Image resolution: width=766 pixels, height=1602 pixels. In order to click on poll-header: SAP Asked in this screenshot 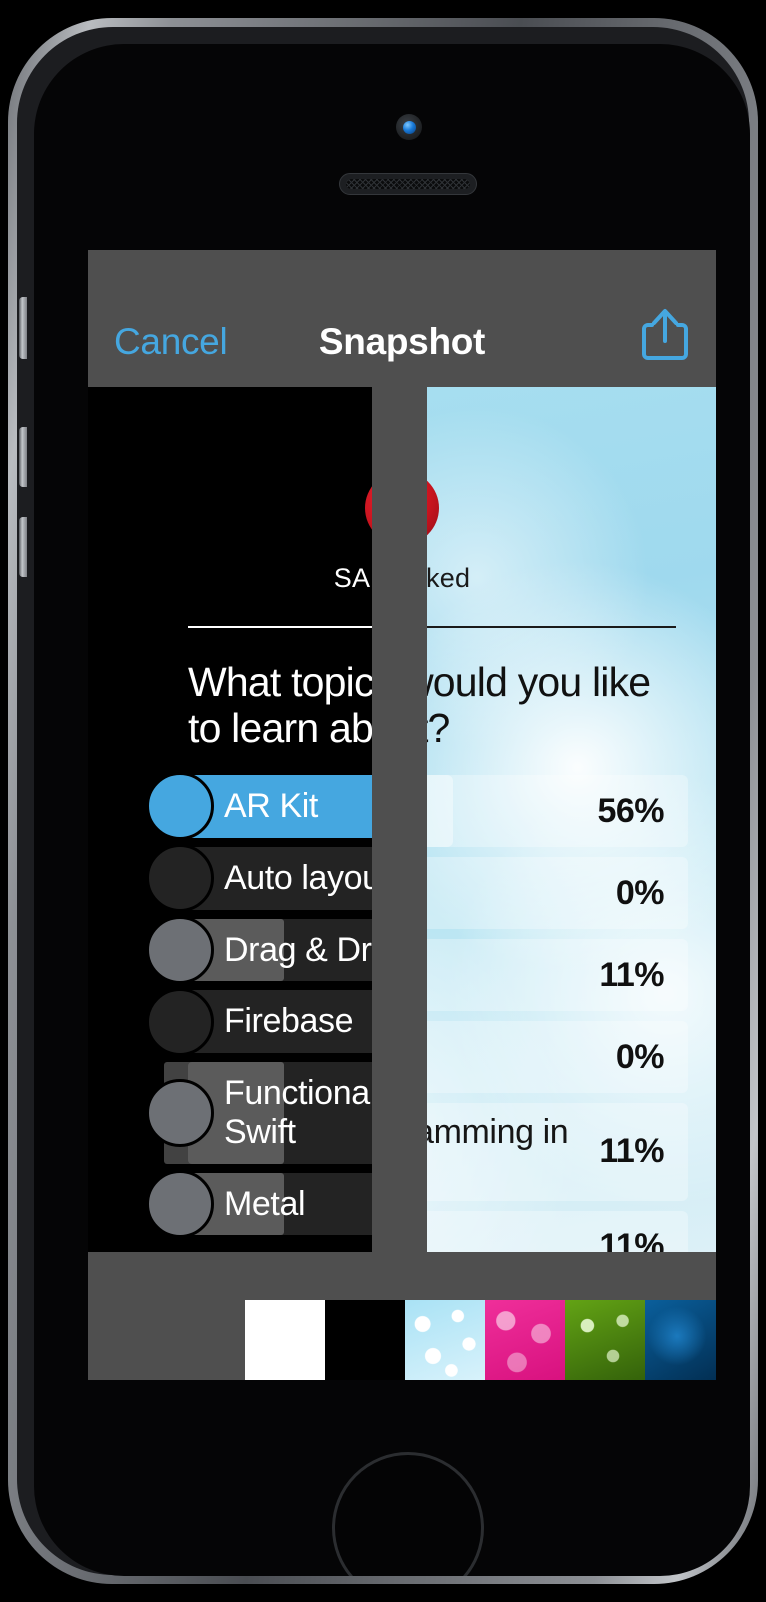, I will do `click(352, 578)`.